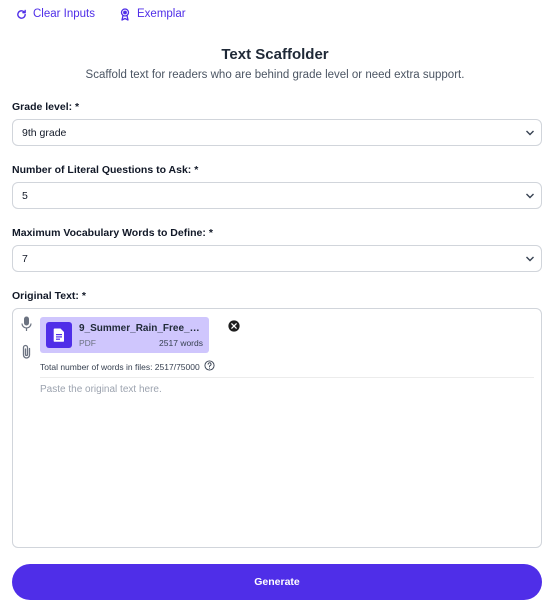 The height and width of the screenshot is (610, 550). What do you see at coordinates (101, 14) in the screenshot?
I see `toolbar: Clear Inputs Exemplar` at bounding box center [101, 14].